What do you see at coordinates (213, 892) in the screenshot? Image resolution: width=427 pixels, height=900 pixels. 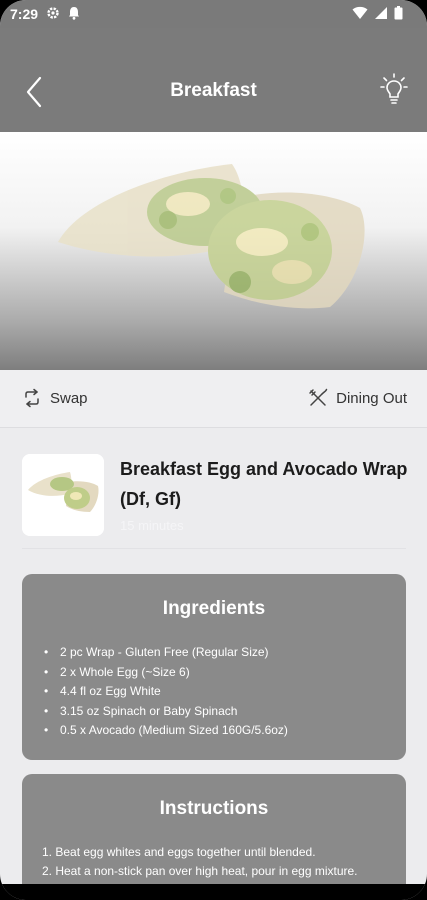 I see `navigation-gesture-bar` at bounding box center [213, 892].